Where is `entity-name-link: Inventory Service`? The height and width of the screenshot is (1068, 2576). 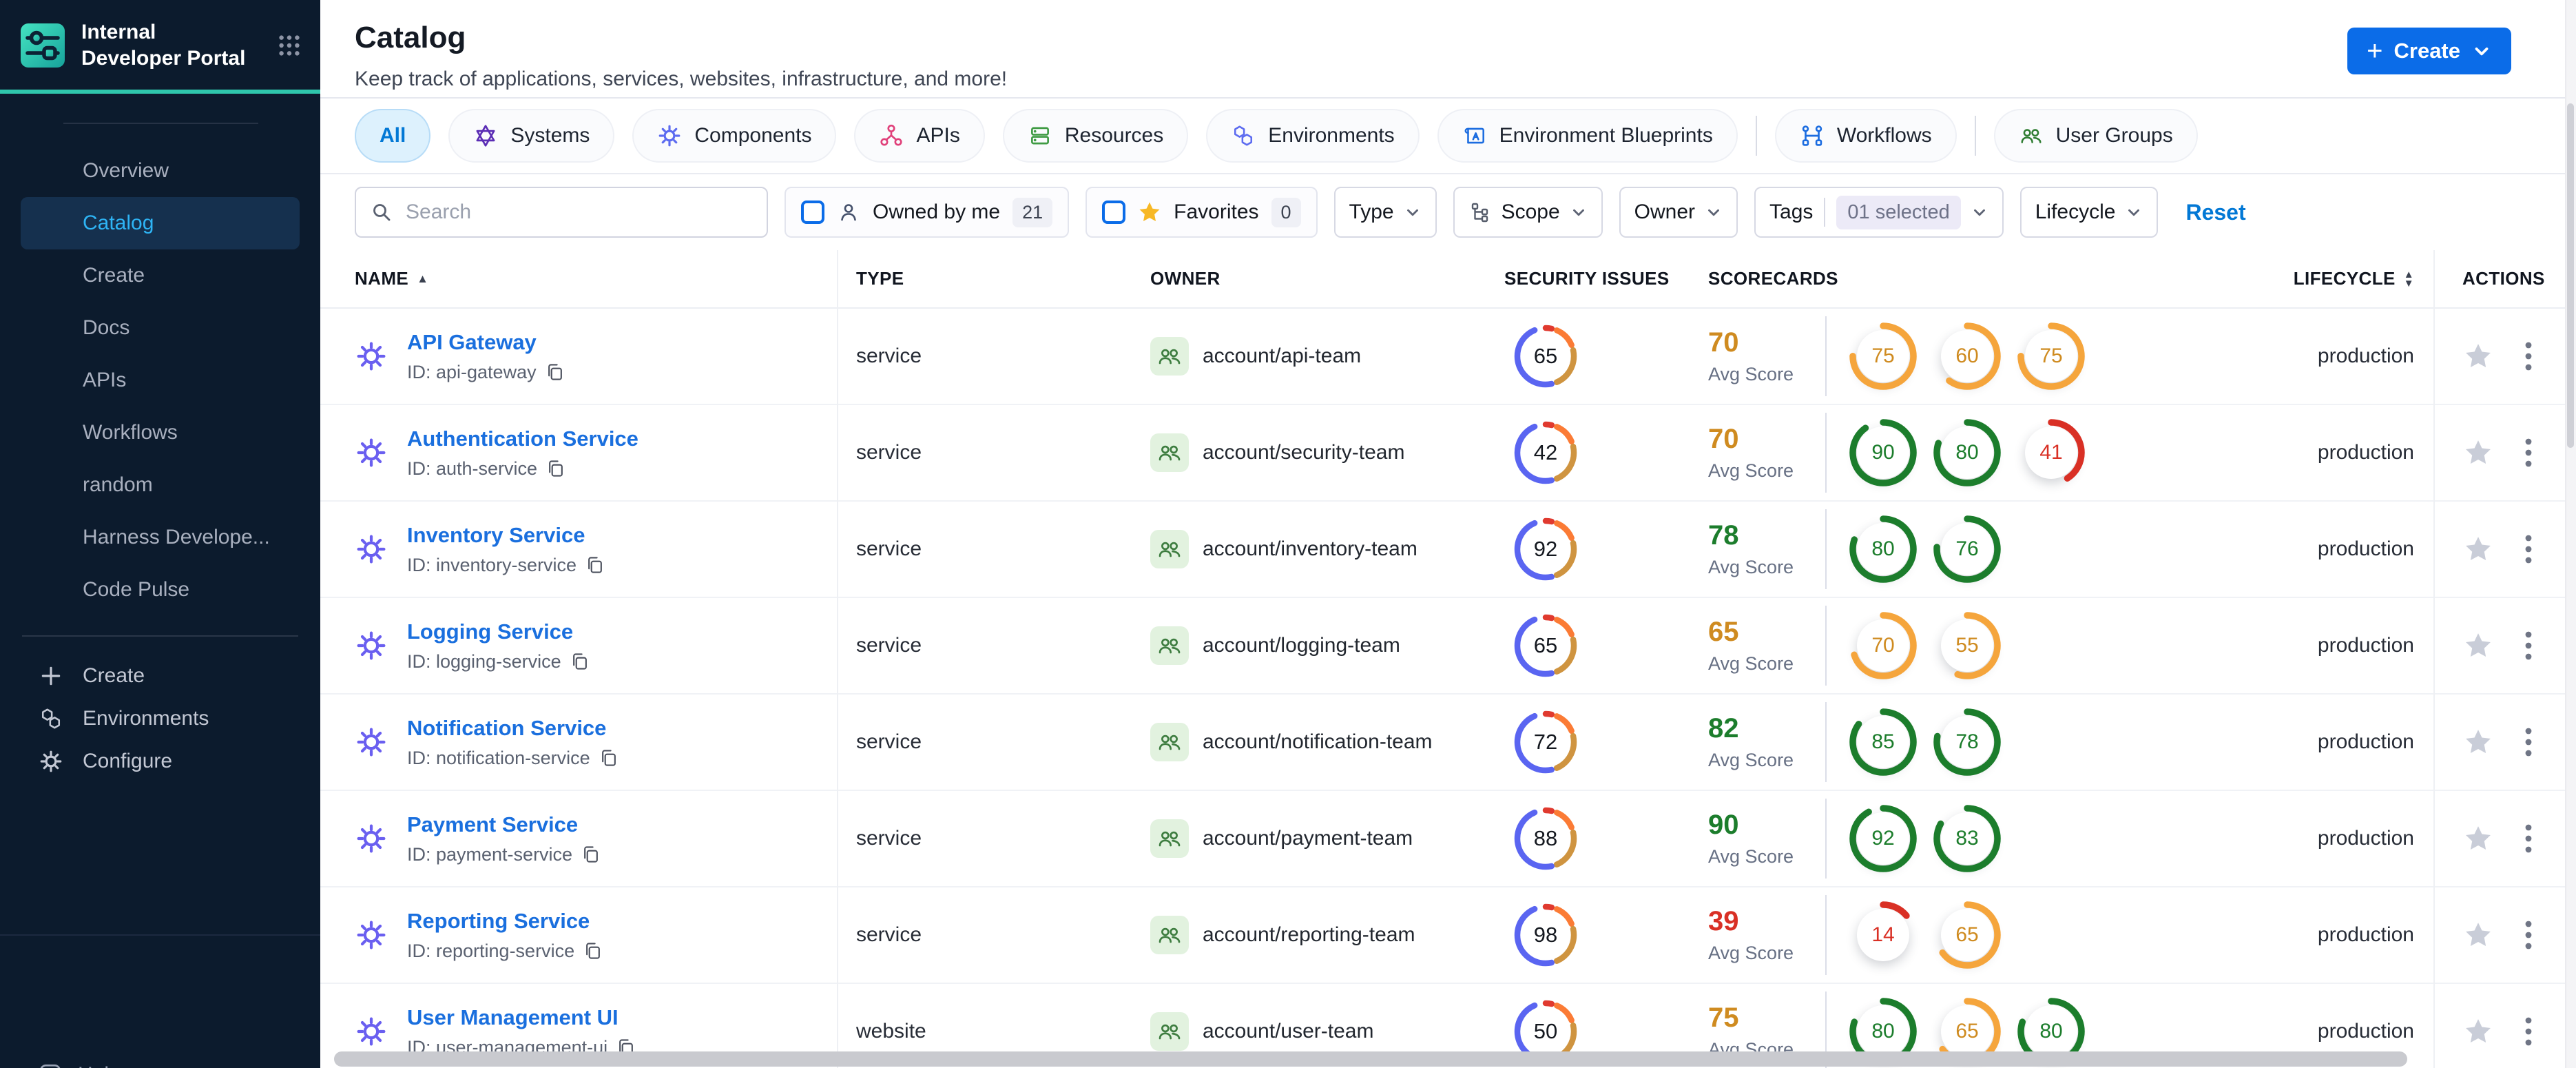
entity-name-link: Inventory Service is located at coordinates (496, 535).